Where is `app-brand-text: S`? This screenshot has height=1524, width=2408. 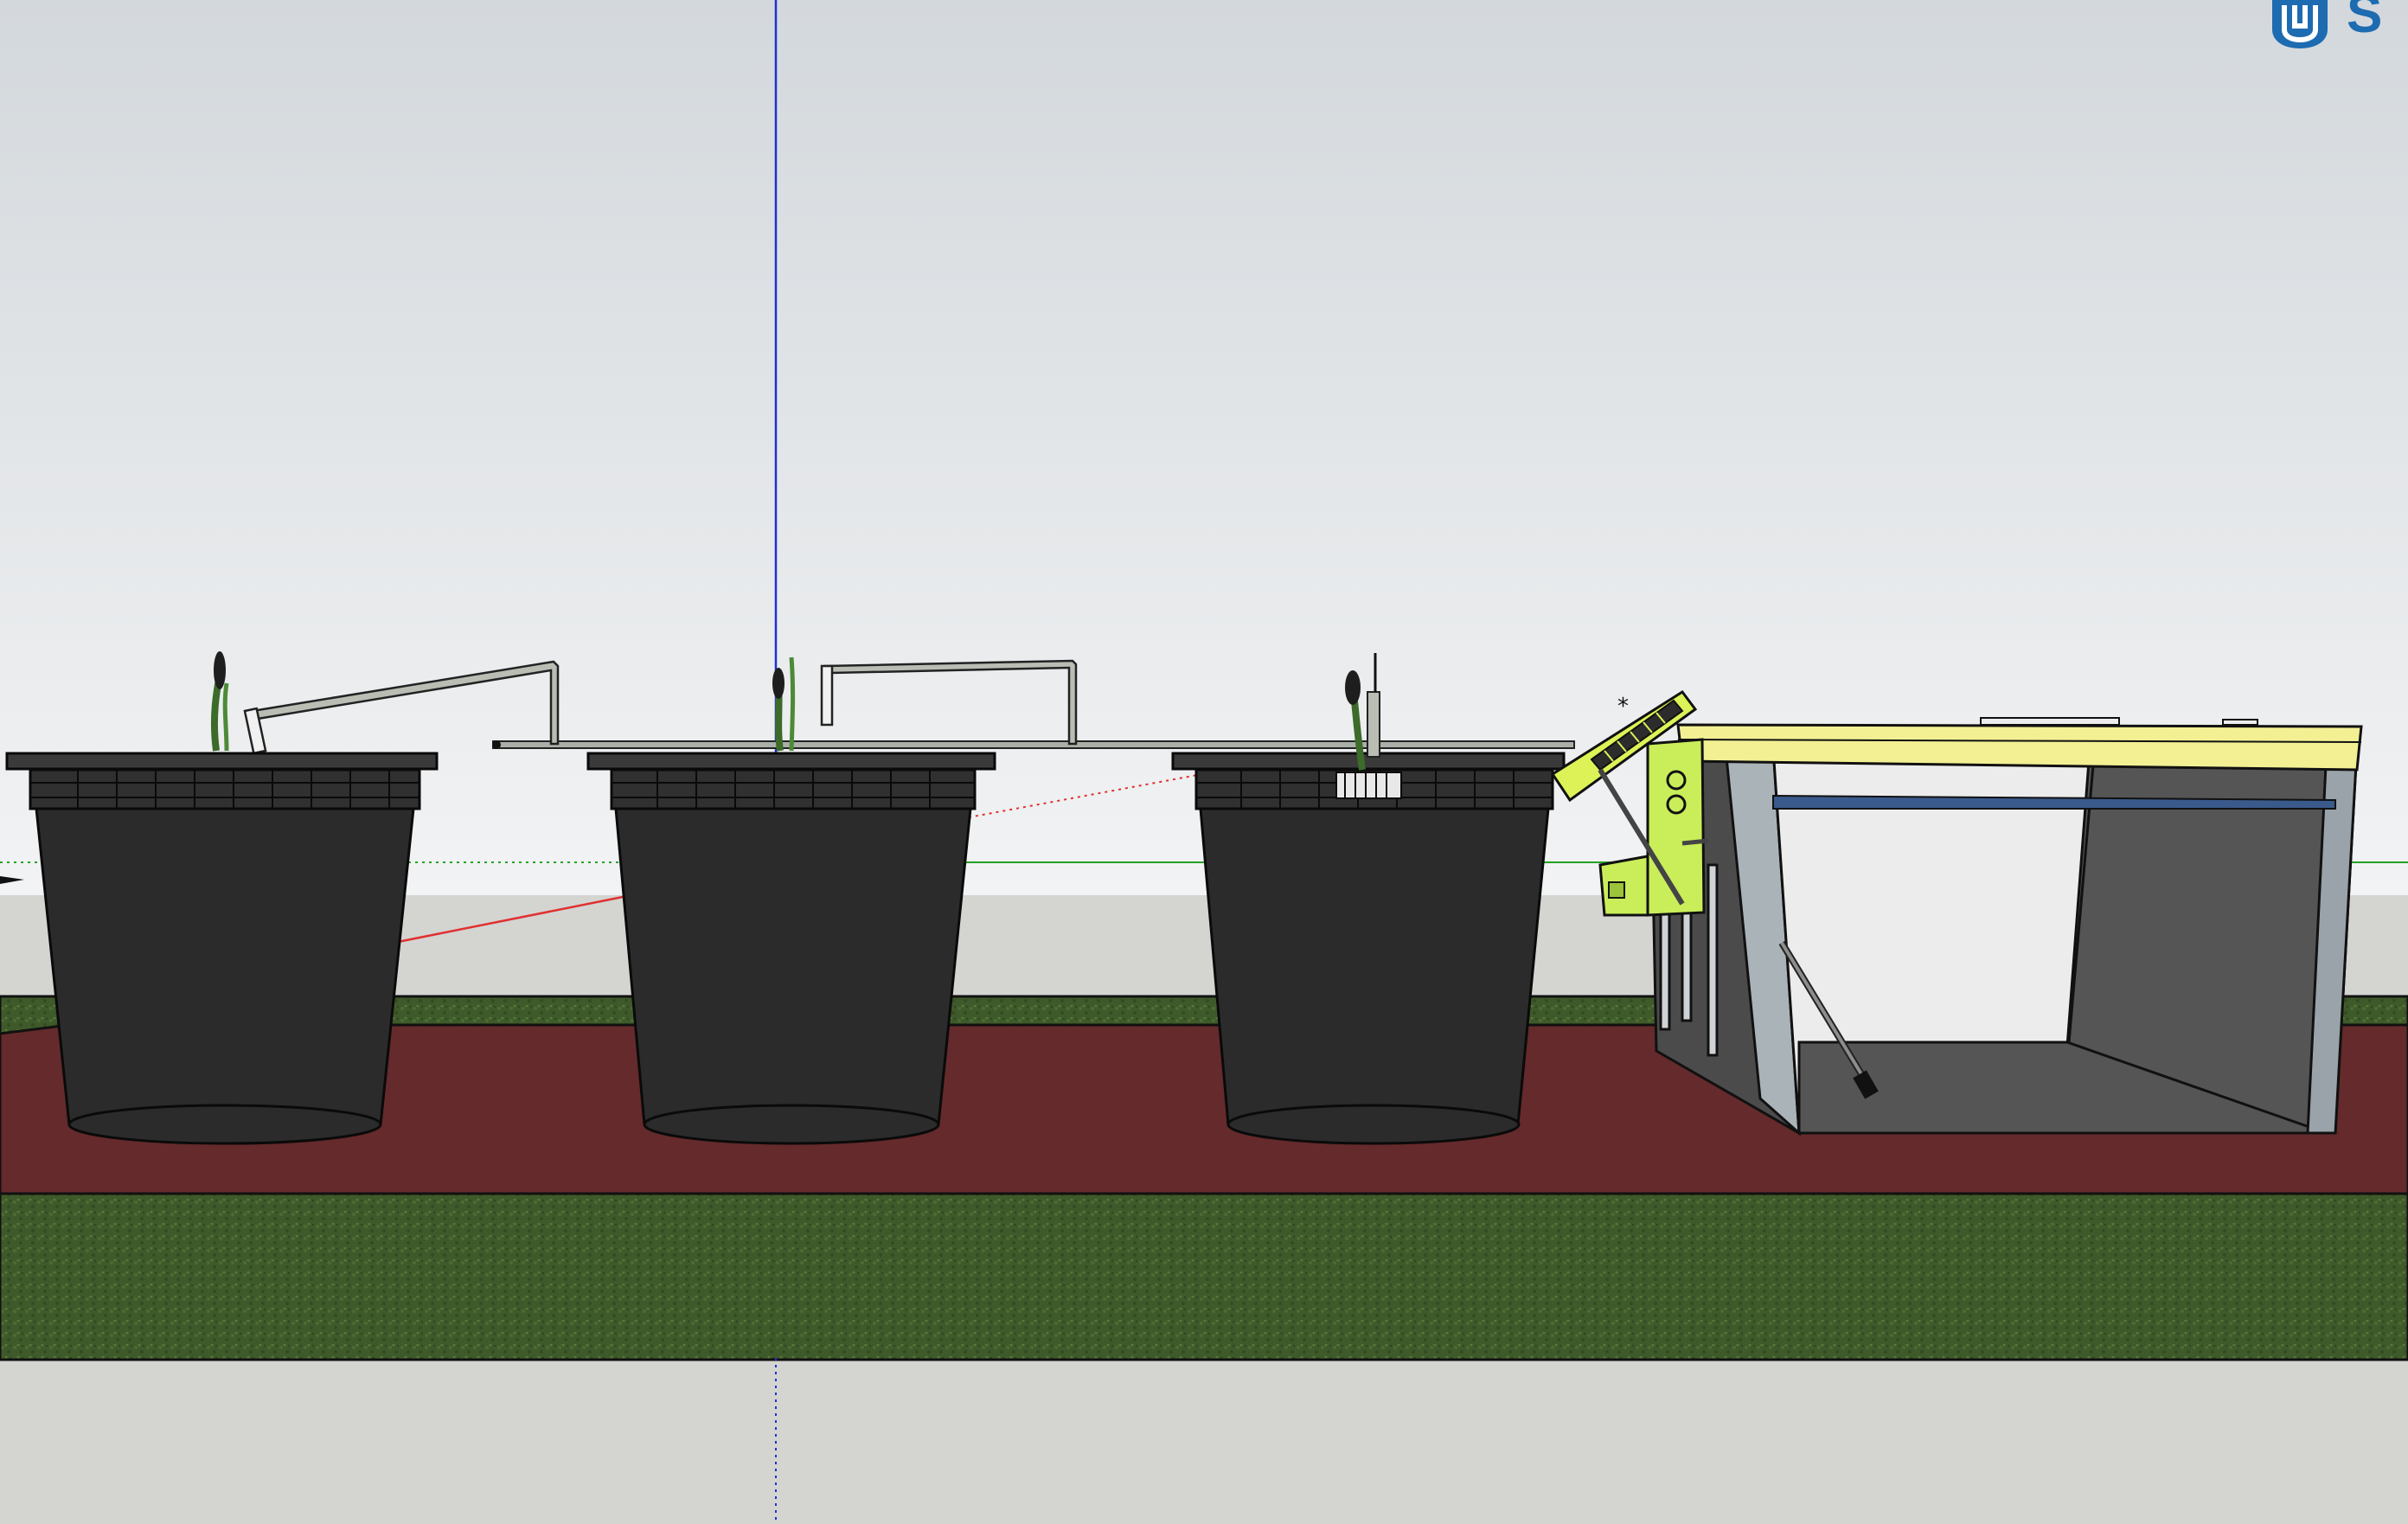 app-brand-text: S is located at coordinates (2365, 22).